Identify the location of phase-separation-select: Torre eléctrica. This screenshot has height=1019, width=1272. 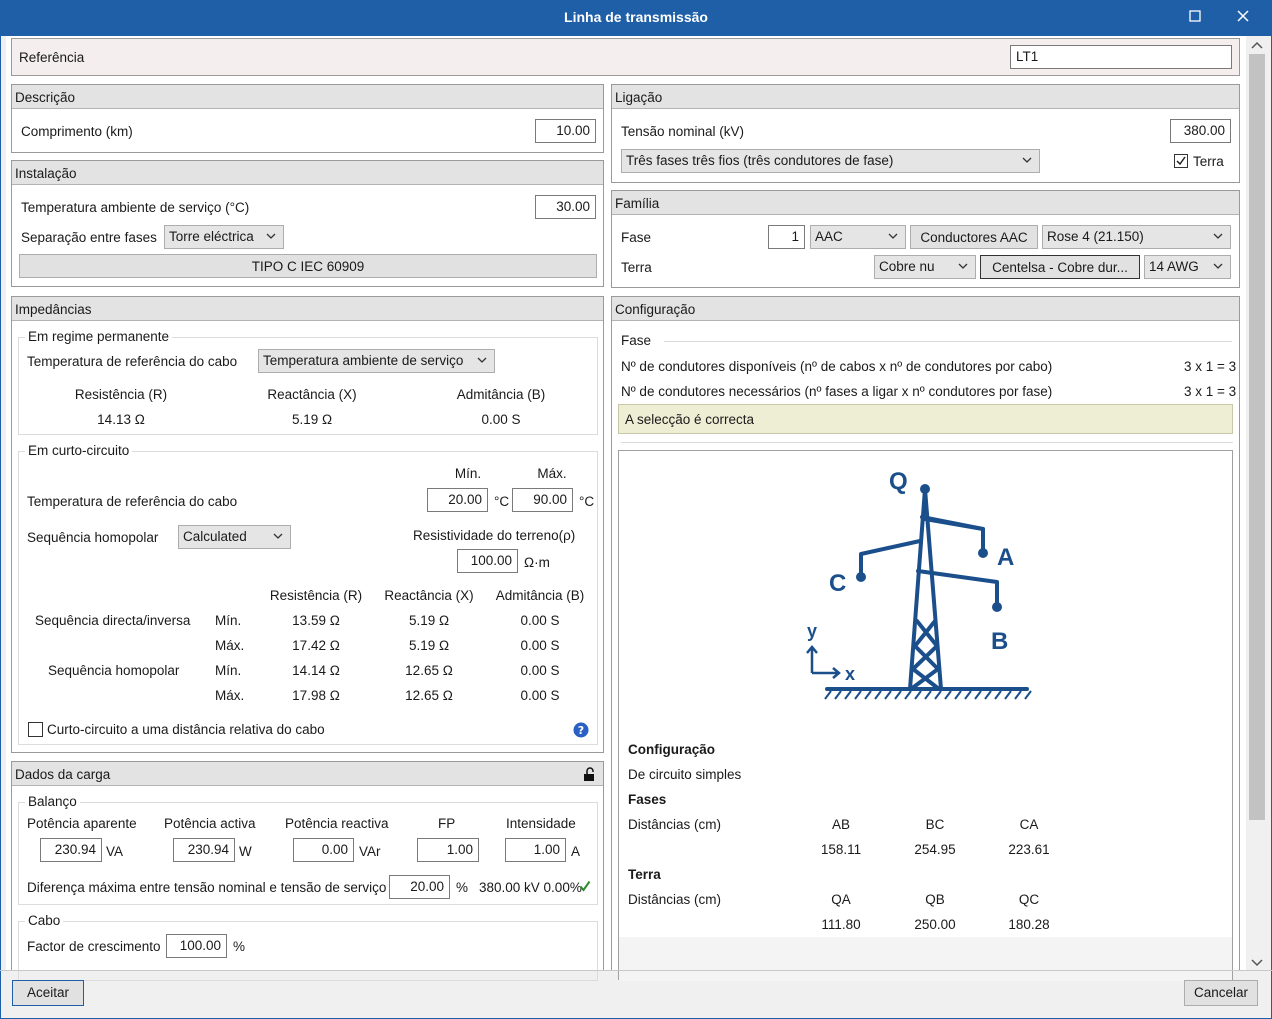
(224, 237).